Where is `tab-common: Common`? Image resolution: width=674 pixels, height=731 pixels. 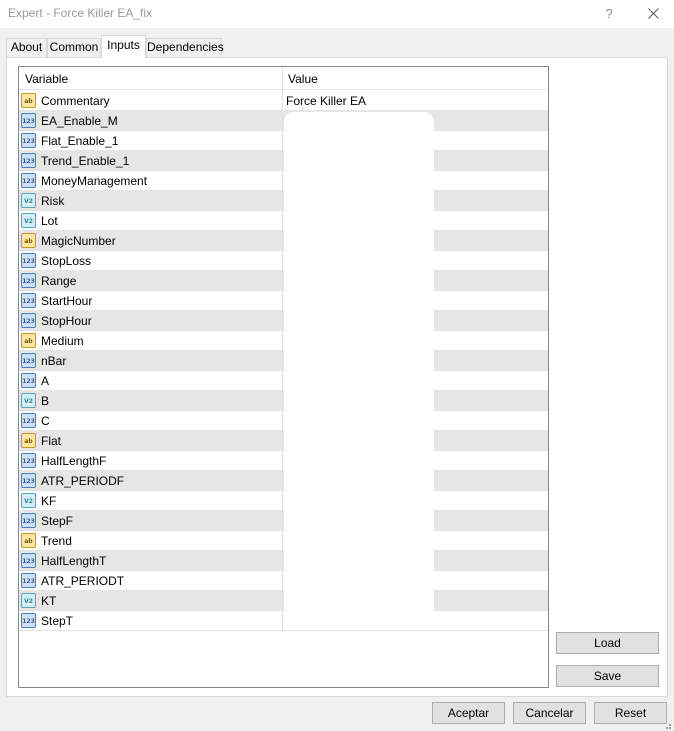
tab-common: Common is located at coordinates (74, 47).